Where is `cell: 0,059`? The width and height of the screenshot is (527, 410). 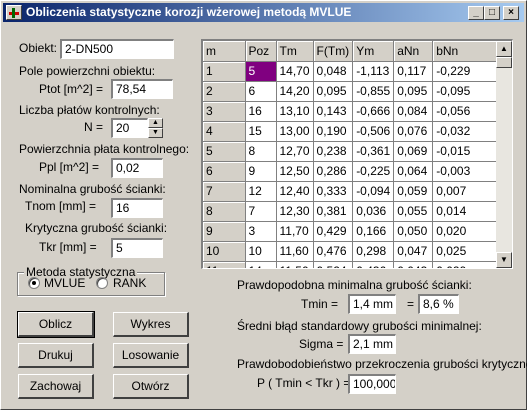
cell: 0,059 is located at coordinates (413, 191).